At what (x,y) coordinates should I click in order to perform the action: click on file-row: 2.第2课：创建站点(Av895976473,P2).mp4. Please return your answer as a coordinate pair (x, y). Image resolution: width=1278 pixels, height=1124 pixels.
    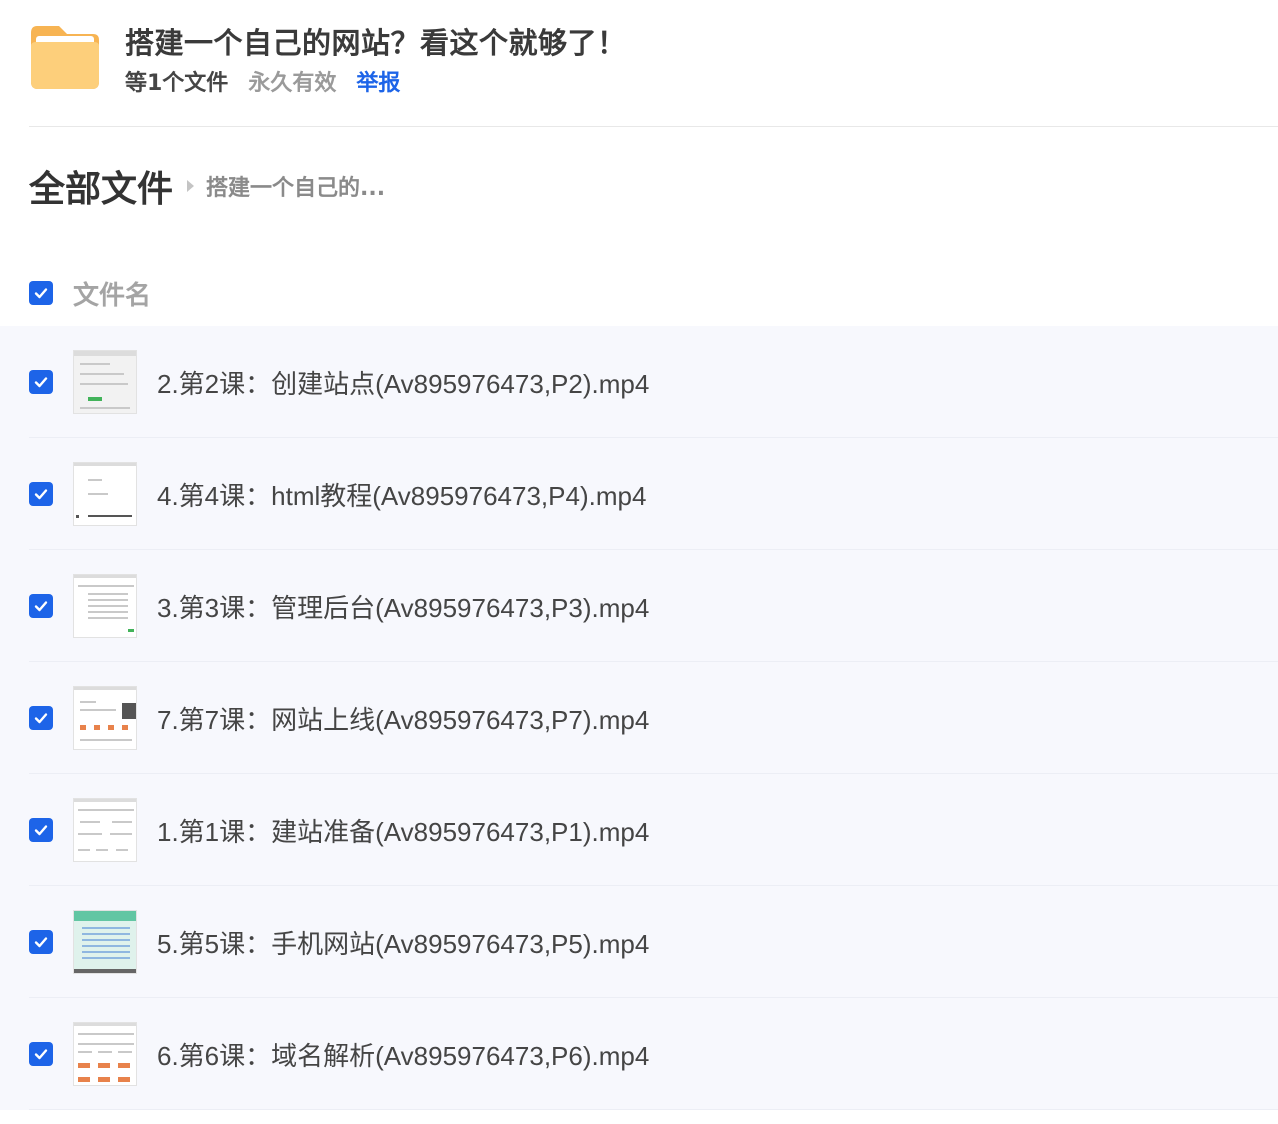
    Looking at the image, I should click on (639, 382).